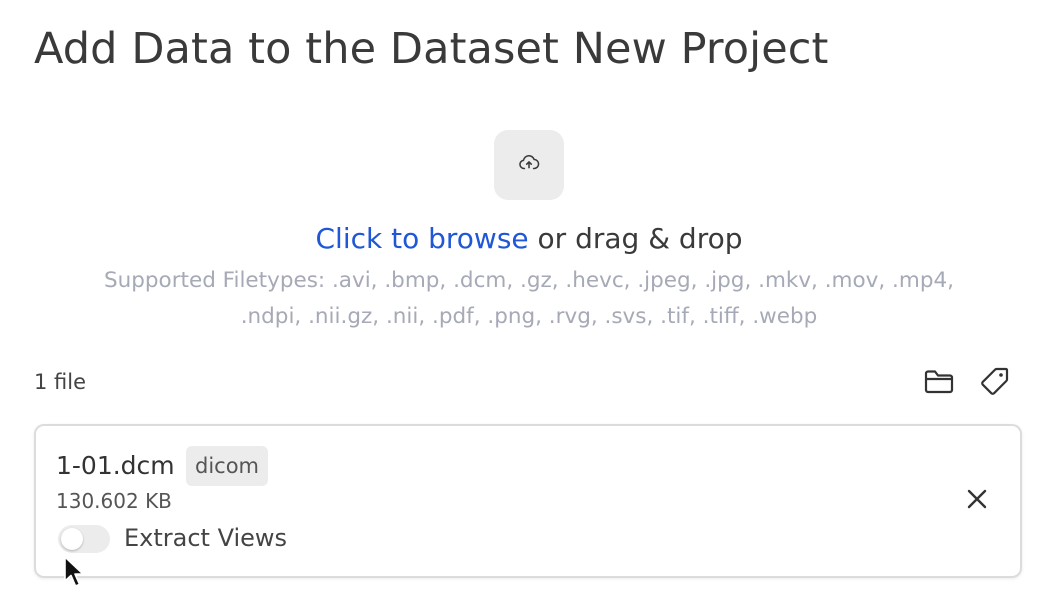 Image resolution: width=1042 pixels, height=612 pixels. I want to click on cloud-upload-icon, so click(529, 165).